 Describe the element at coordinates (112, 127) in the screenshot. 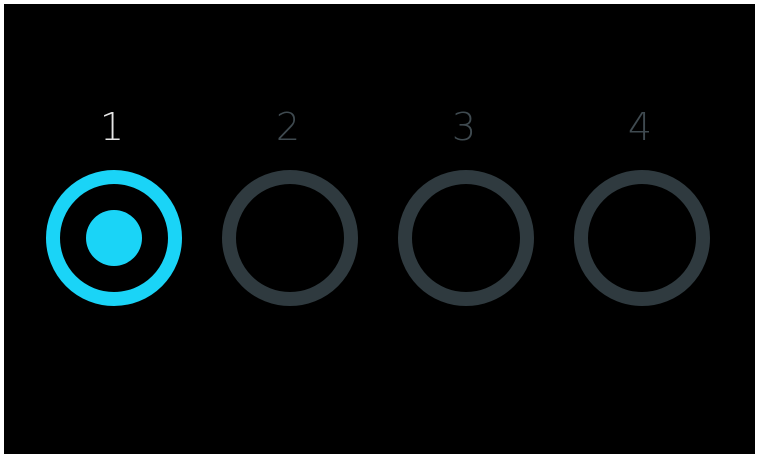

I see `slot-label: 1` at that location.